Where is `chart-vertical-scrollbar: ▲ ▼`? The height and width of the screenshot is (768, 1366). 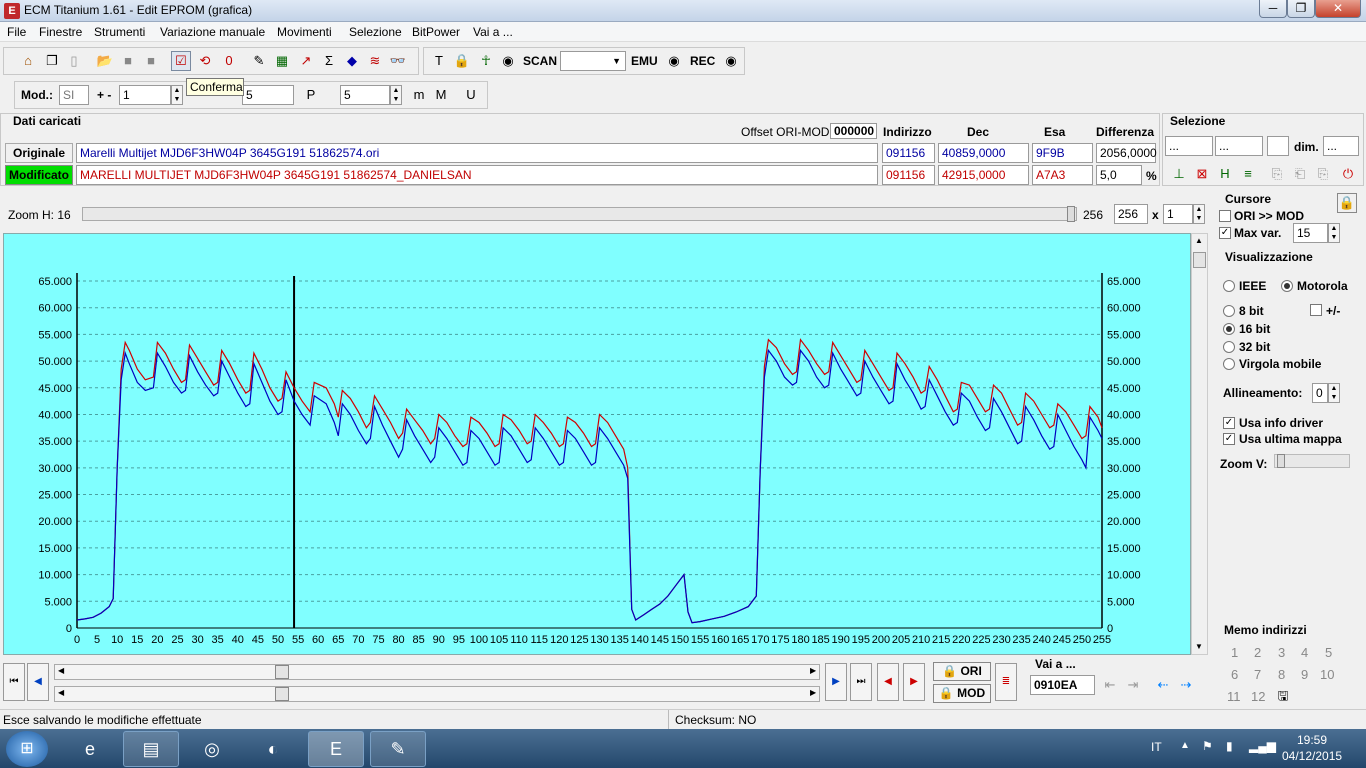
chart-vertical-scrollbar: ▲ ▼ is located at coordinates (1199, 444).